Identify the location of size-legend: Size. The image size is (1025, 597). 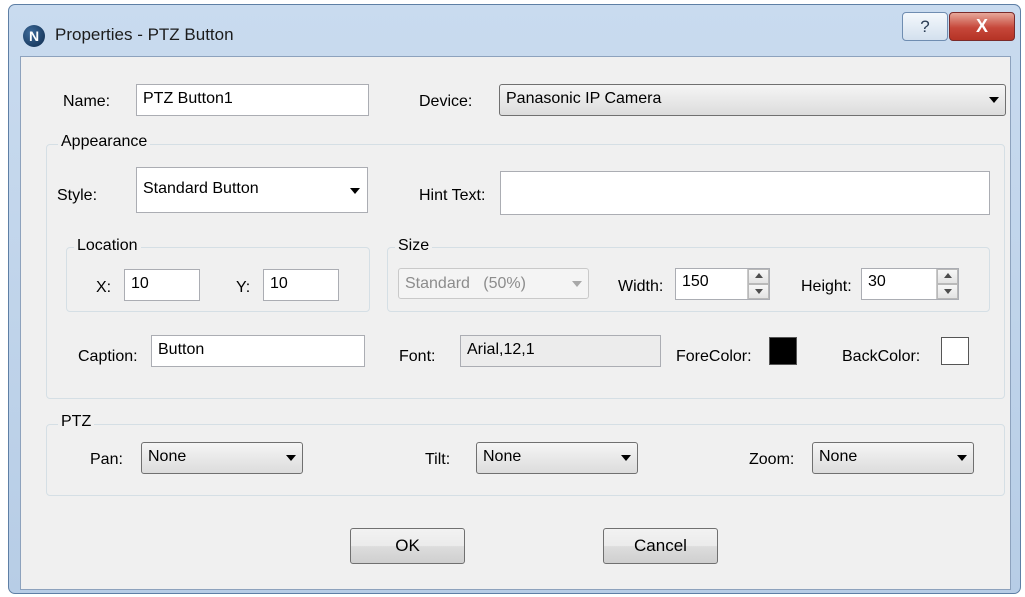
(414, 246).